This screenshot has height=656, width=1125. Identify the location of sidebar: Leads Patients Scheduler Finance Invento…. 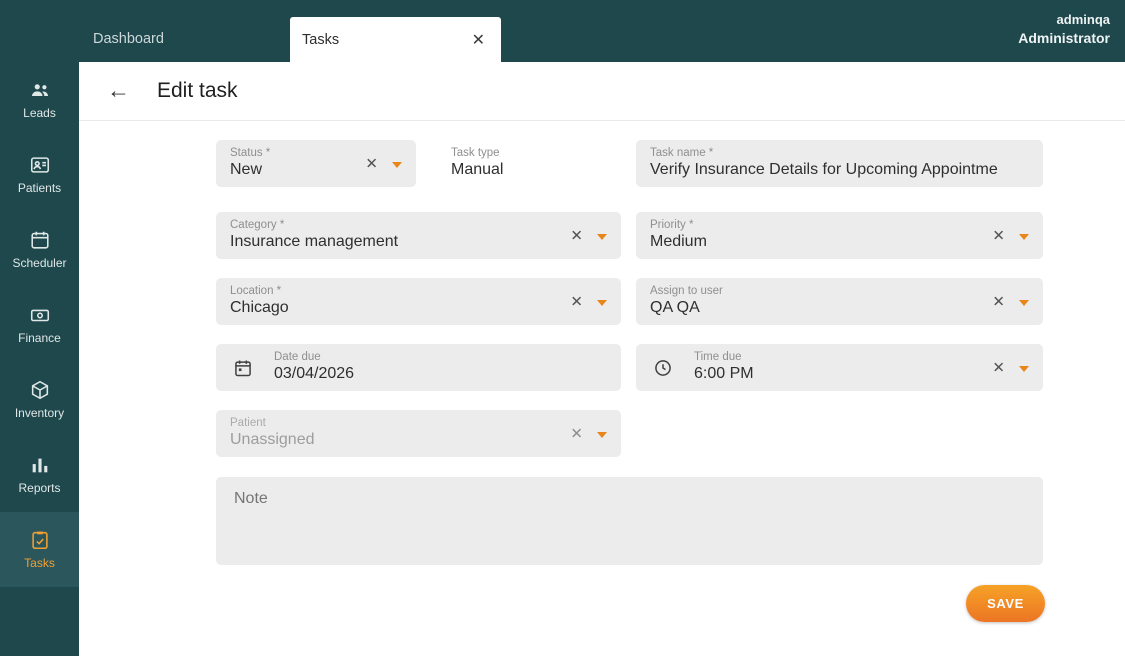
(39, 359).